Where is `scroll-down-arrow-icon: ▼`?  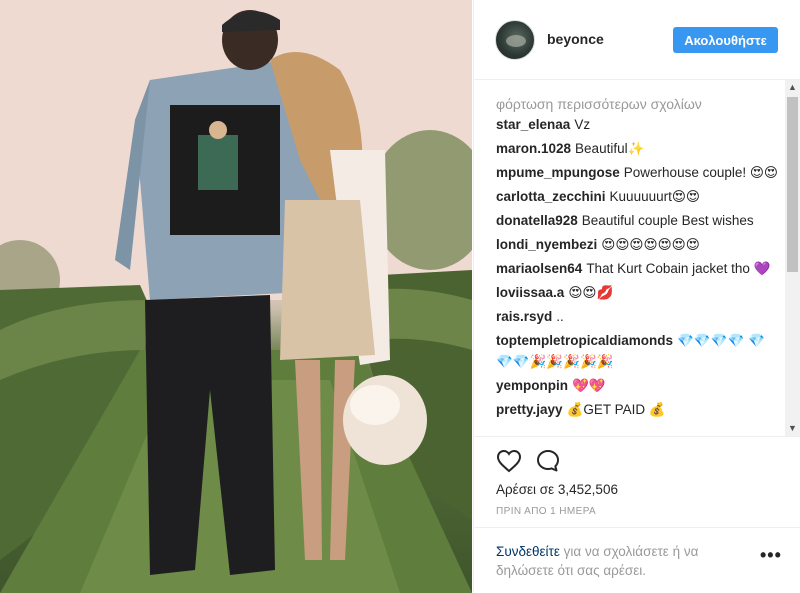
scroll-down-arrow-icon: ▼ is located at coordinates (792, 428).